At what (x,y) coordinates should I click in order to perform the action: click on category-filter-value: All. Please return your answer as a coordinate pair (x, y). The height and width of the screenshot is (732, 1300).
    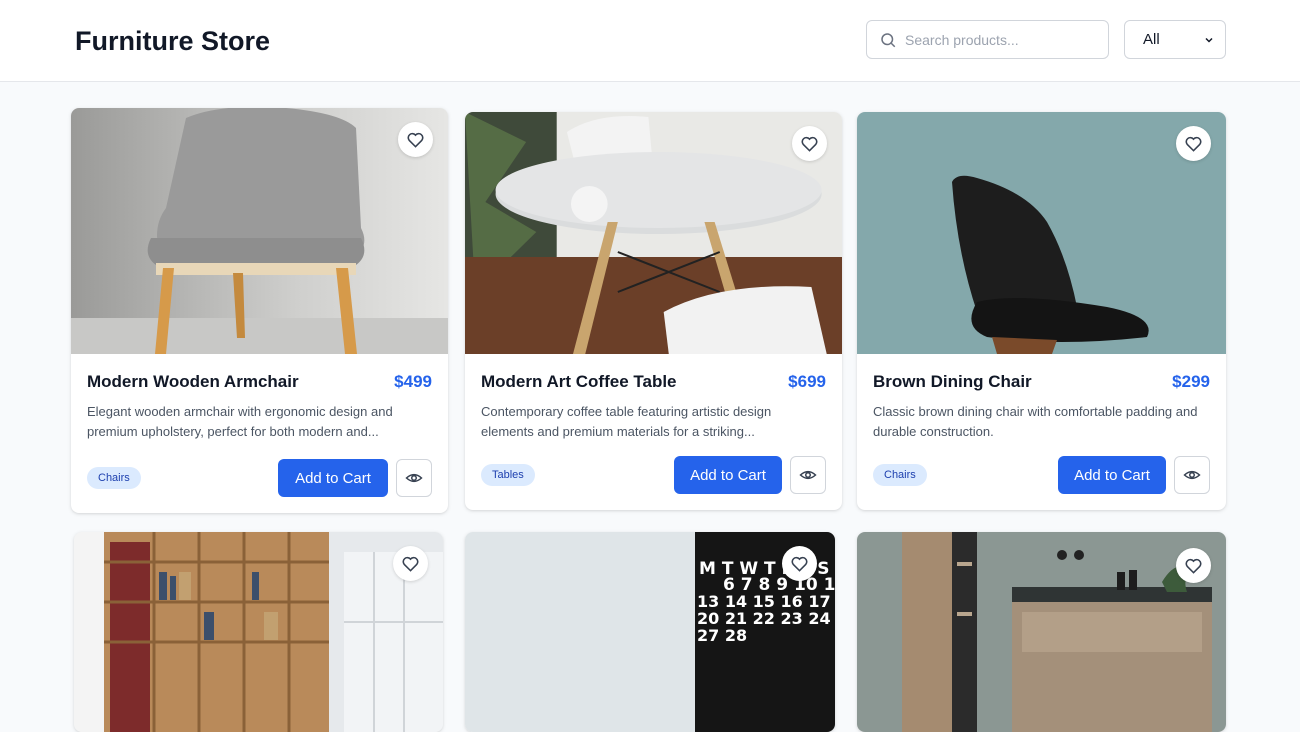
    Looking at the image, I should click on (1151, 39).